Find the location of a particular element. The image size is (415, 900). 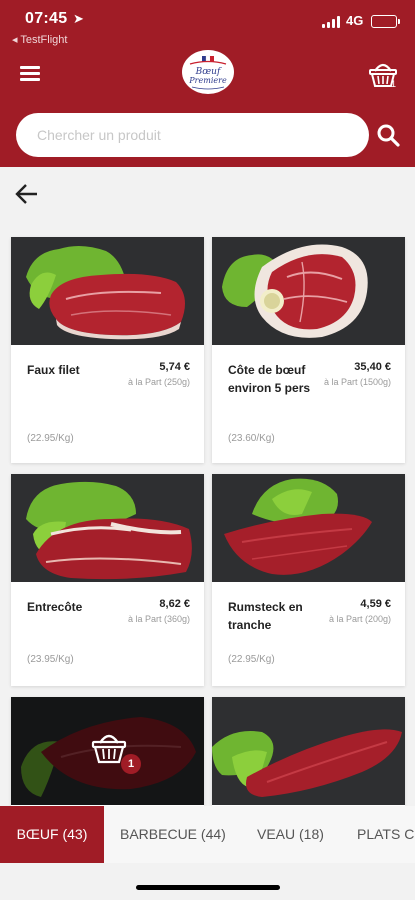

status-time: 07:45 is located at coordinates (46, 18).